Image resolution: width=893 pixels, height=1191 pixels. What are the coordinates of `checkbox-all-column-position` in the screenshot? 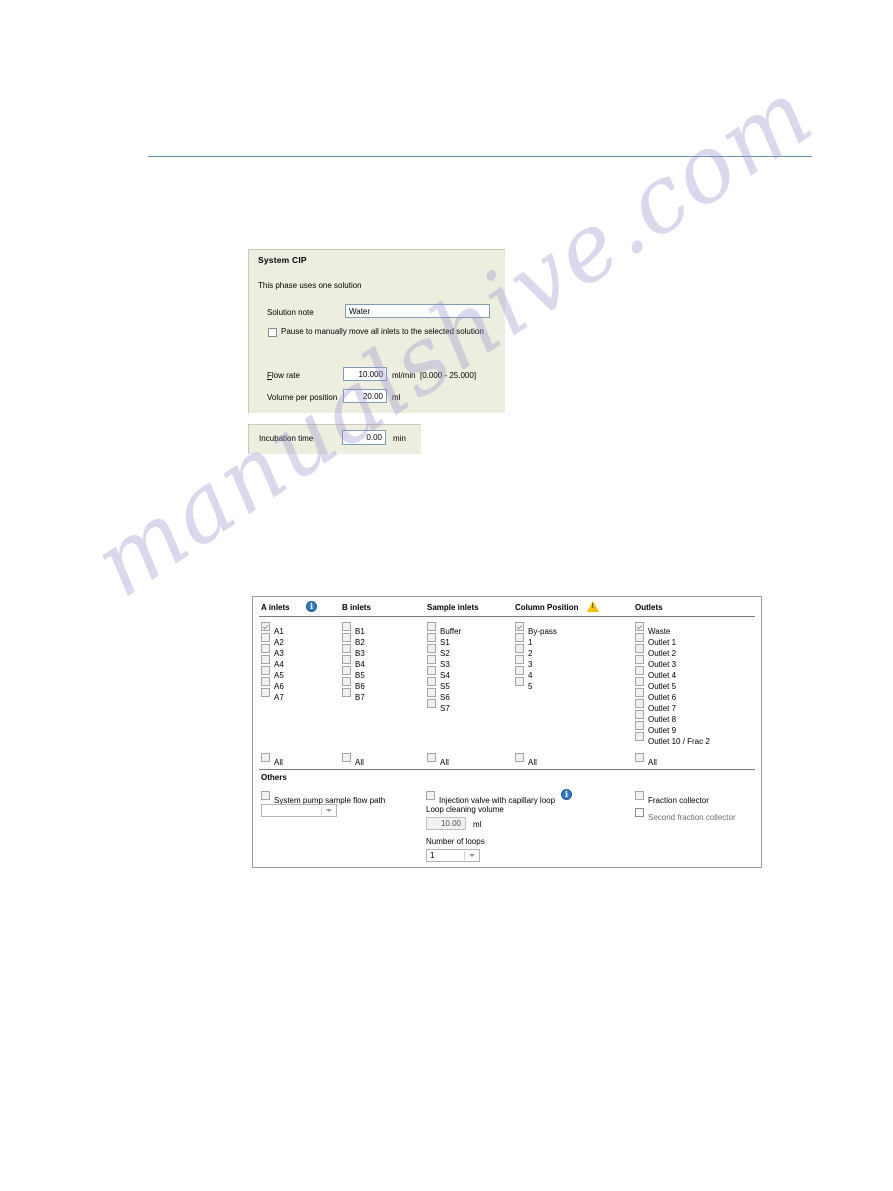 It's located at (519, 757).